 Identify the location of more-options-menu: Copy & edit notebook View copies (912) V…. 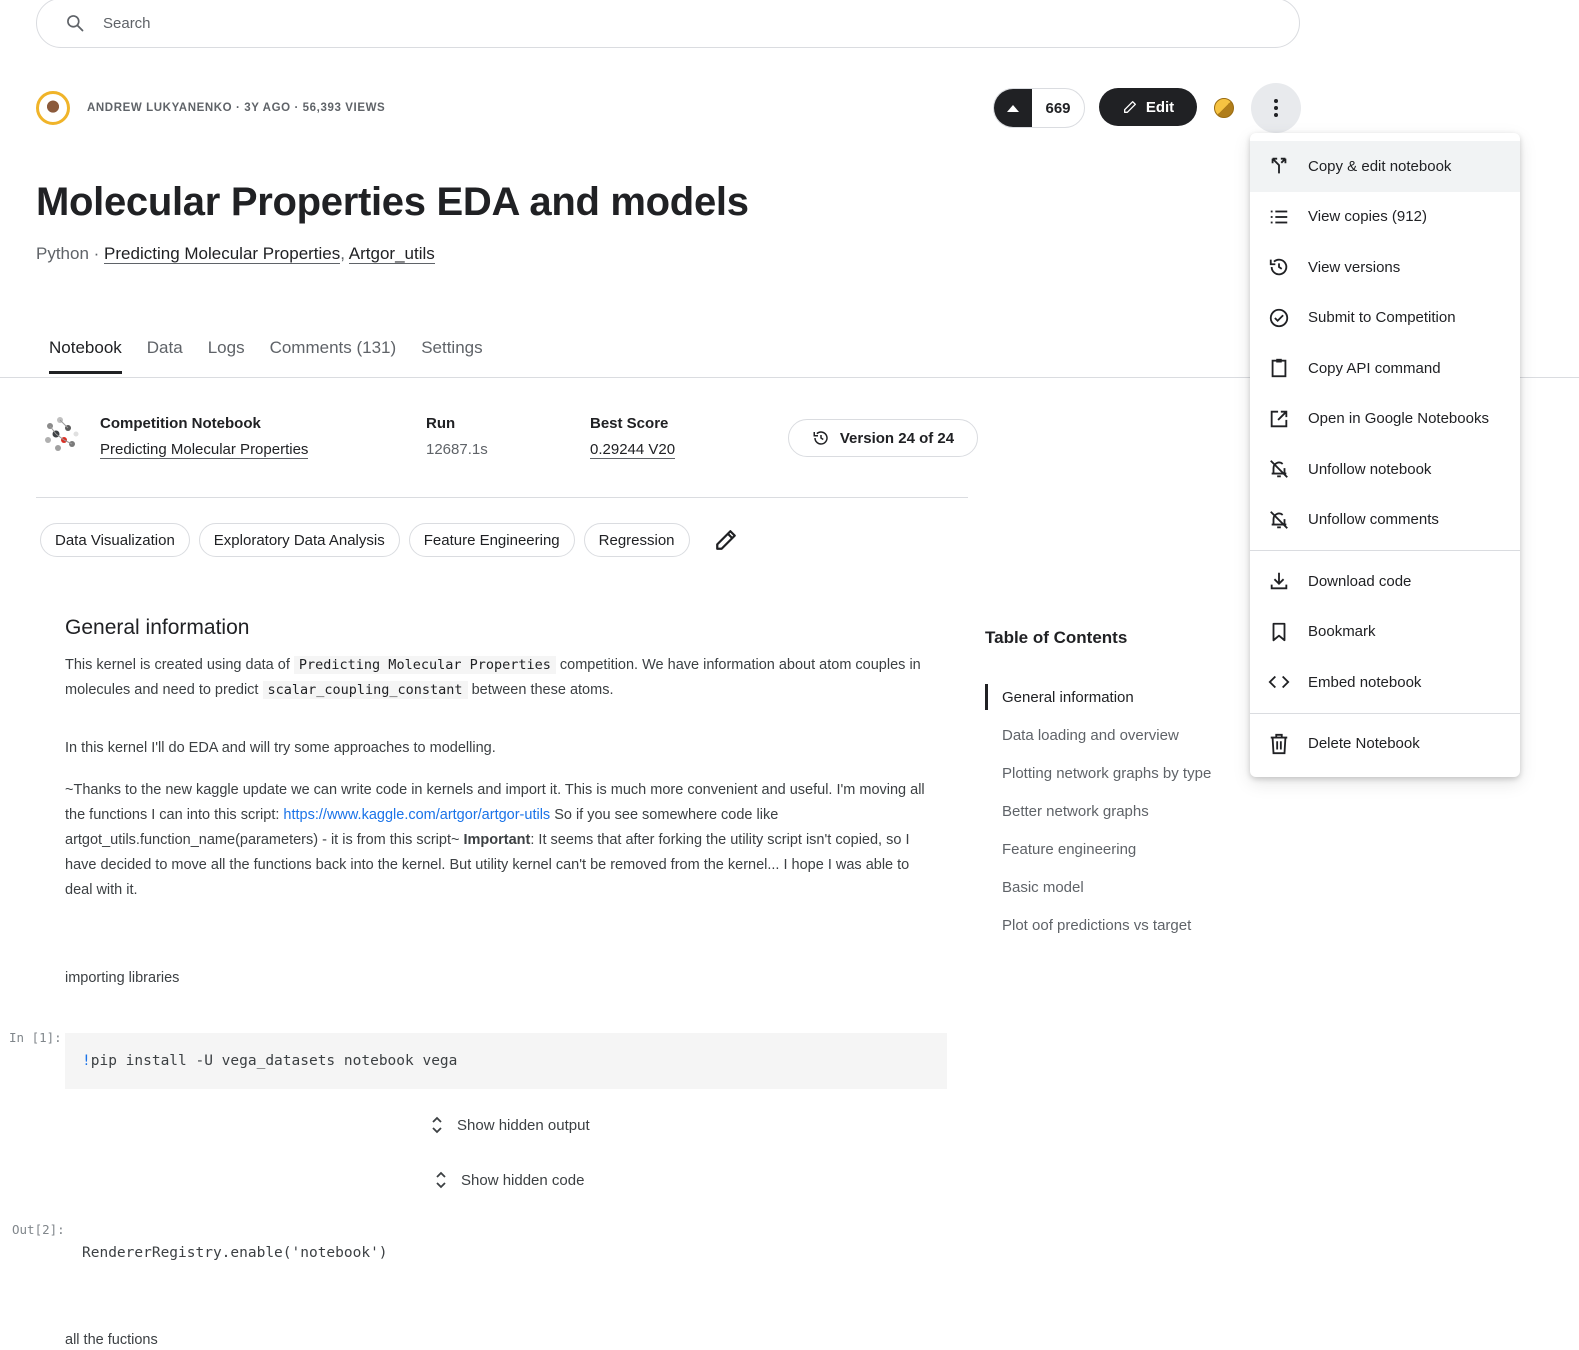
(1385, 455).